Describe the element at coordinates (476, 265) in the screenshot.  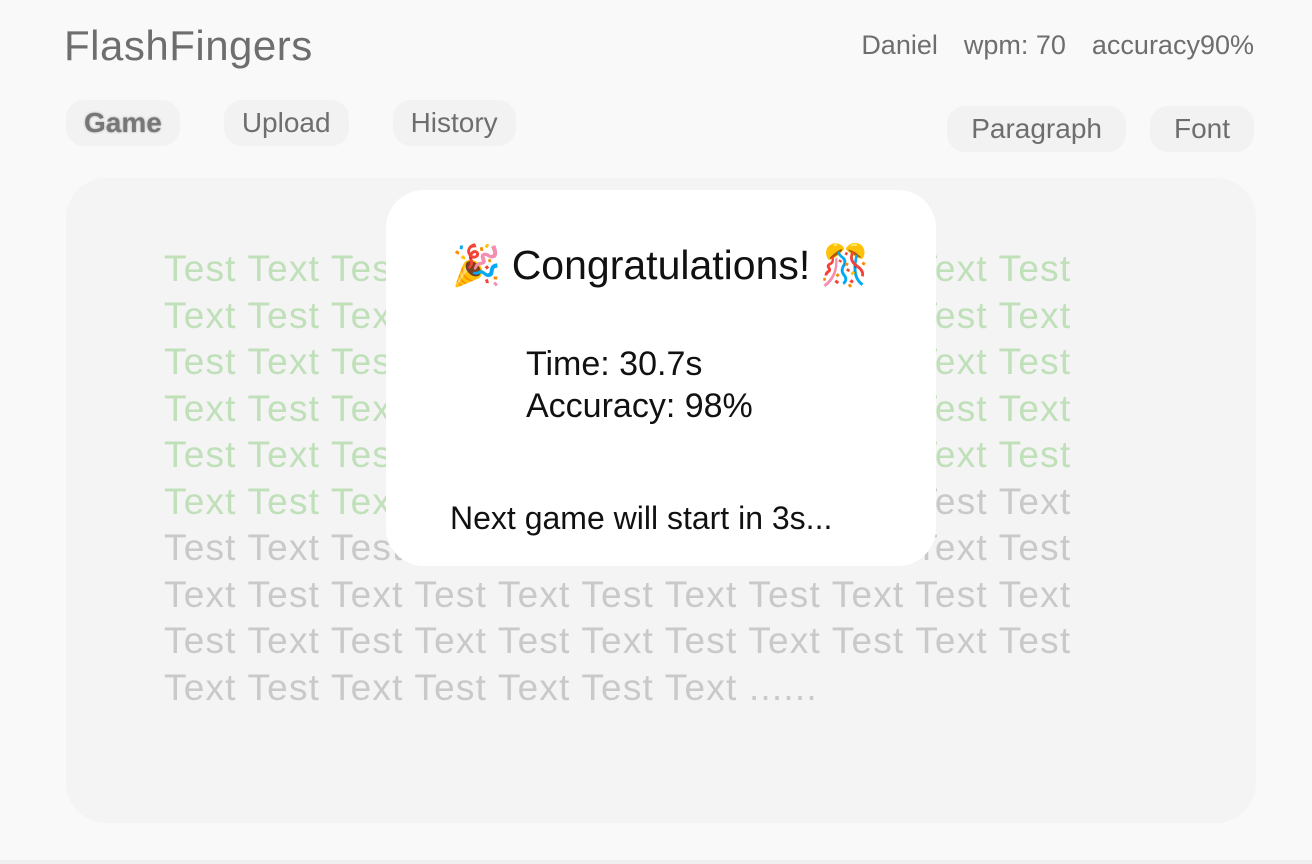
I see `party-popper-icon: 🎉` at that location.